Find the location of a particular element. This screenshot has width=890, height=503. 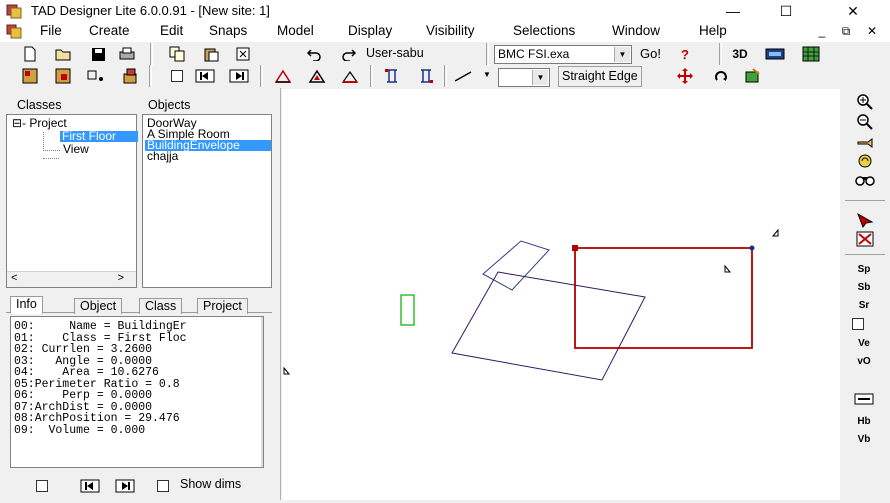

cut-icon is located at coordinates (244, 54).